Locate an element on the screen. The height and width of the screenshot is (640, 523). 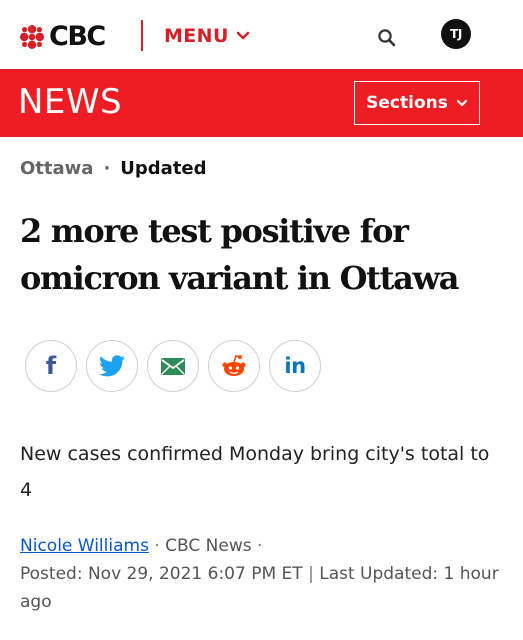
share-twitter-button is located at coordinates (112, 366).